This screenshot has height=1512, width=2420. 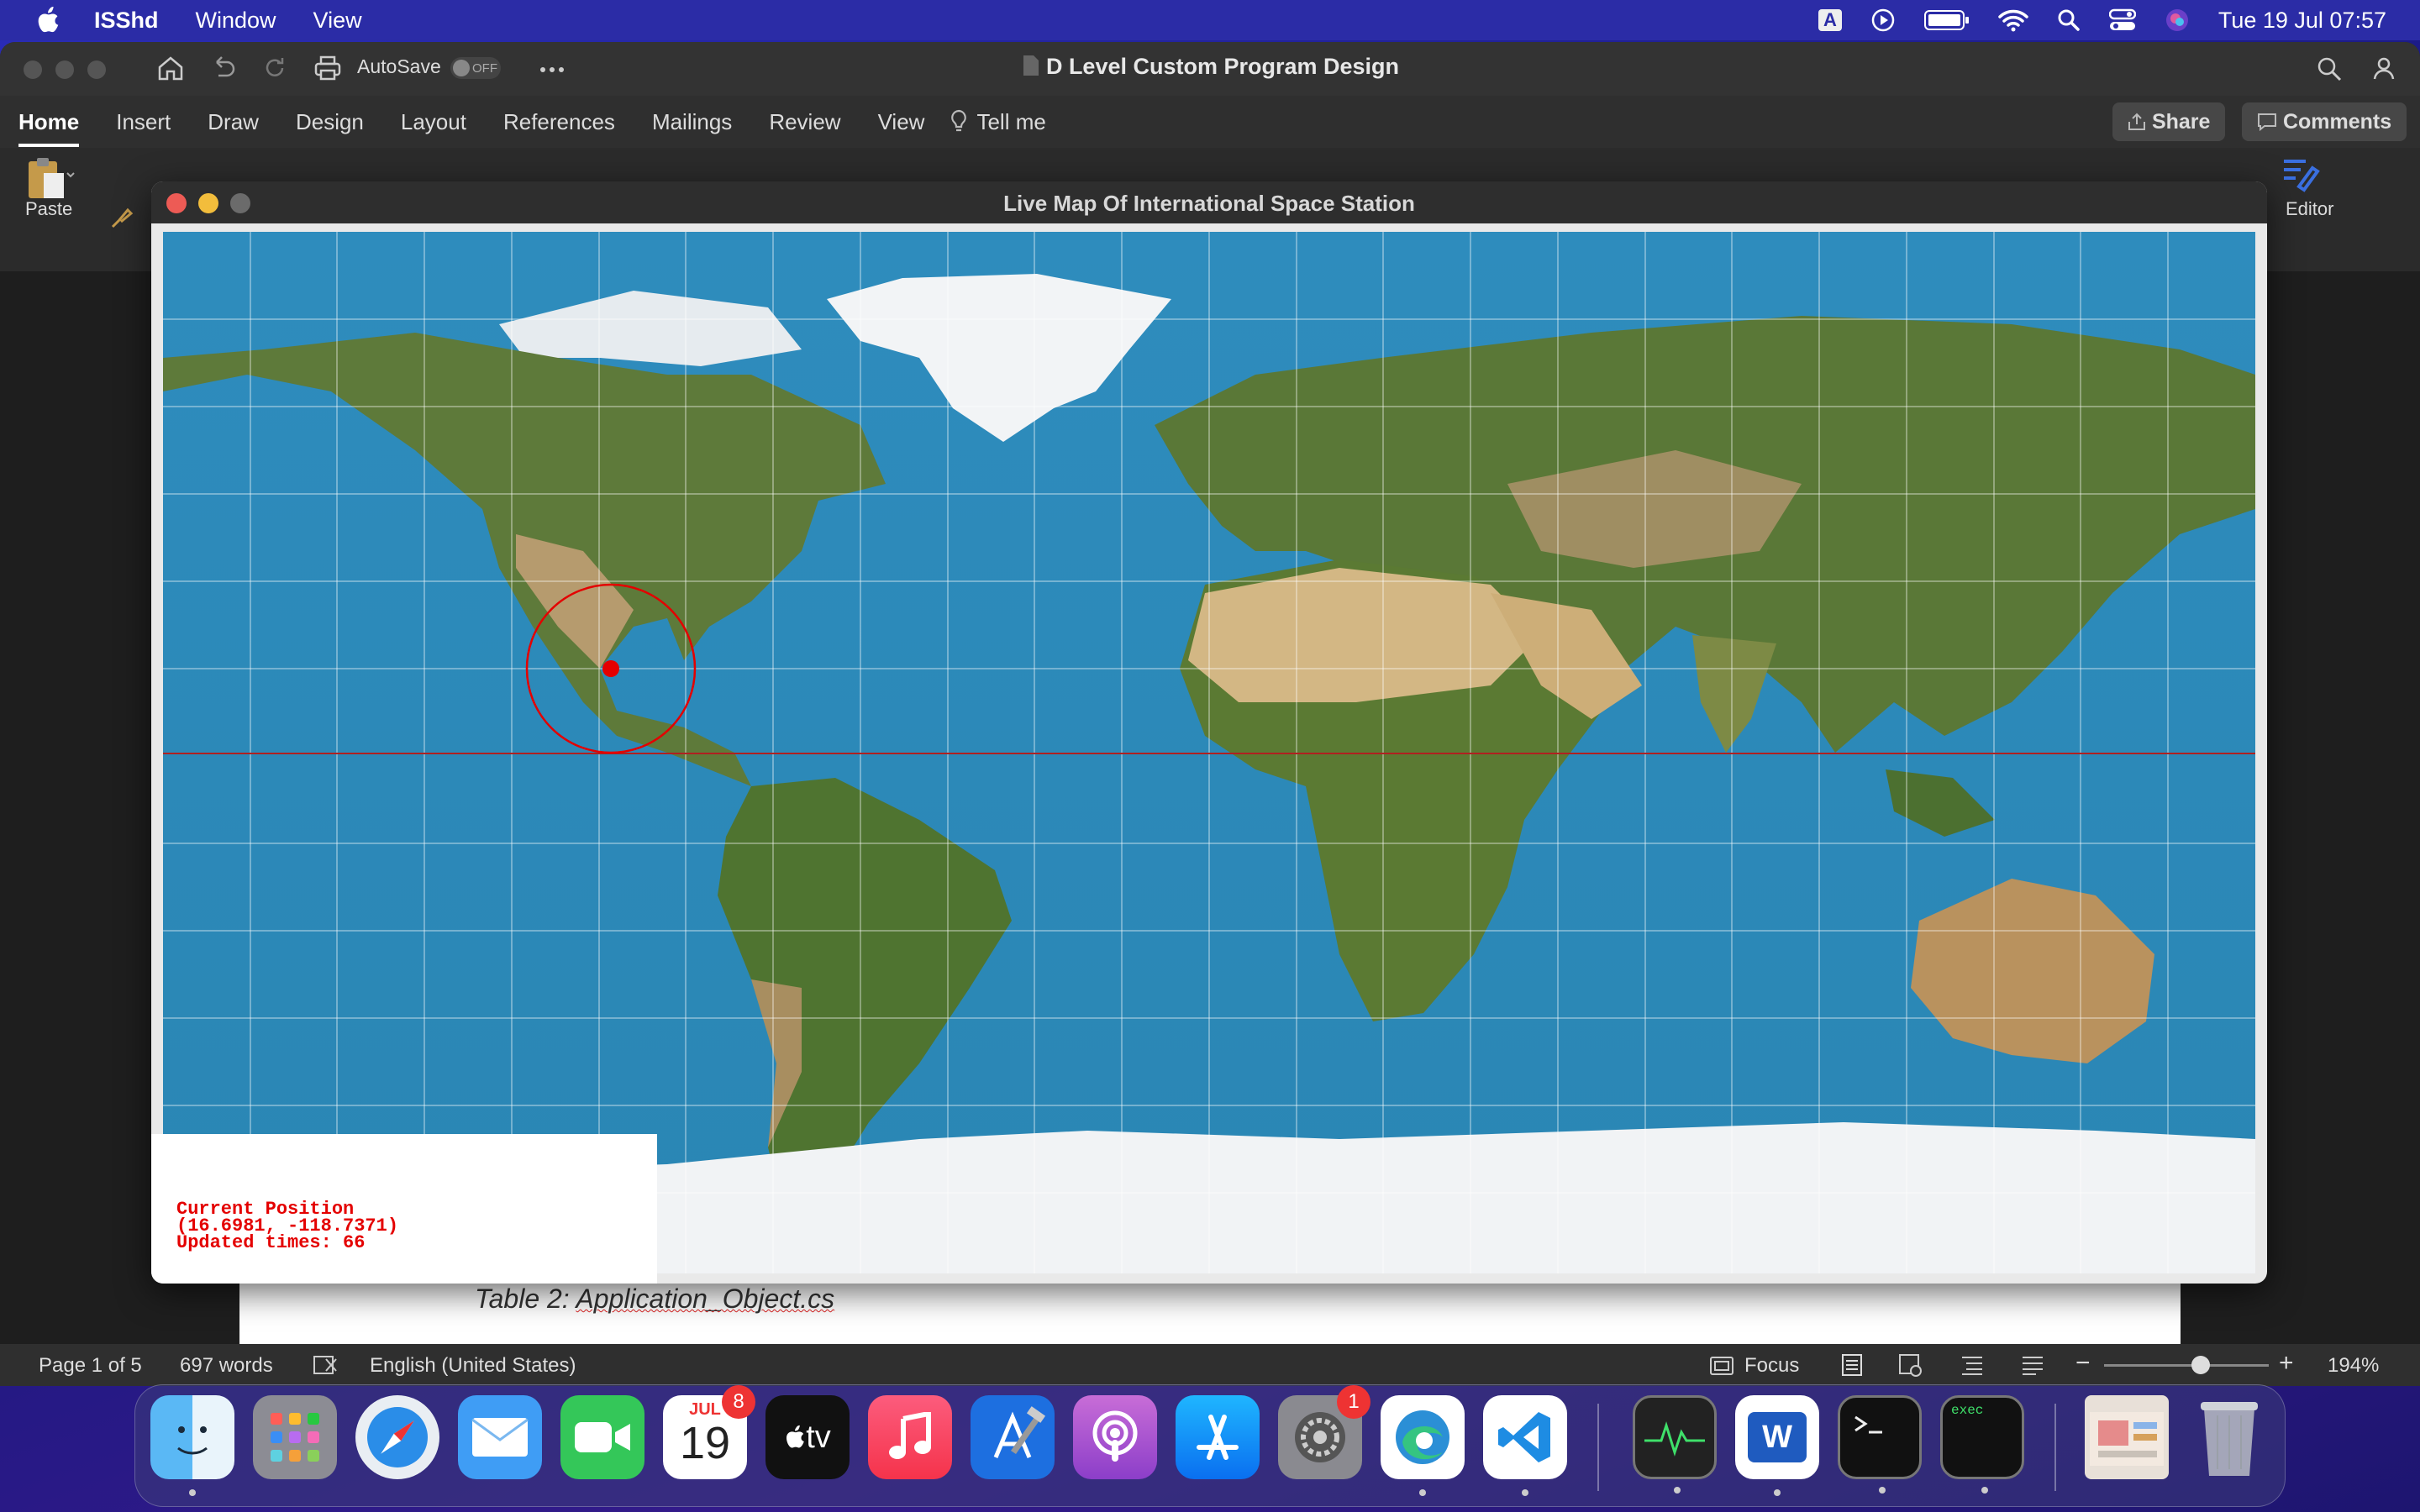 I want to click on update-count: Updated times: 66, so click(x=271, y=1242).